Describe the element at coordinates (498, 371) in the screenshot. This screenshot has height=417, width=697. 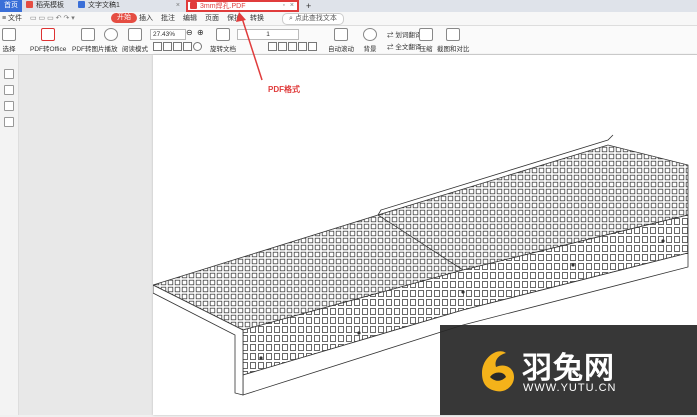
I see `yutu-logo-icon` at that location.